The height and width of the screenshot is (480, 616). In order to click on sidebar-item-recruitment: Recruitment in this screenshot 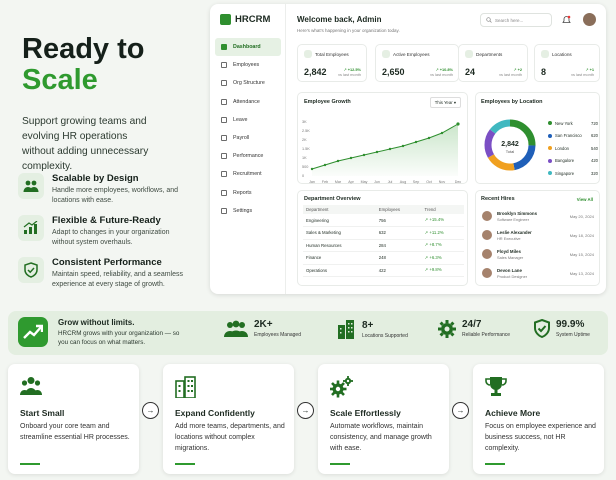, I will do `click(248, 174)`.